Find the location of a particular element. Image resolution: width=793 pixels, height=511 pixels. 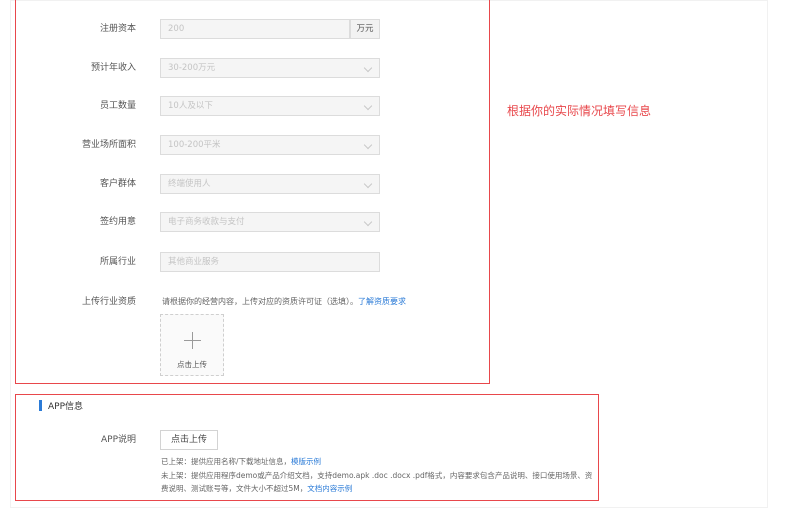

customer-group-value: 终端使用人 is located at coordinates (189, 184).